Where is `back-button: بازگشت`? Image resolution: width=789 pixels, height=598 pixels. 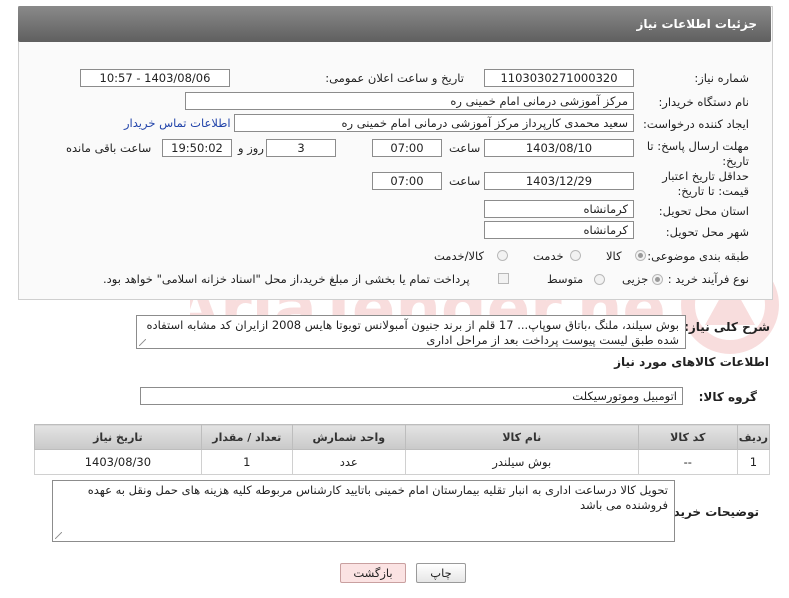 back-button: بازگشت is located at coordinates (373, 573).